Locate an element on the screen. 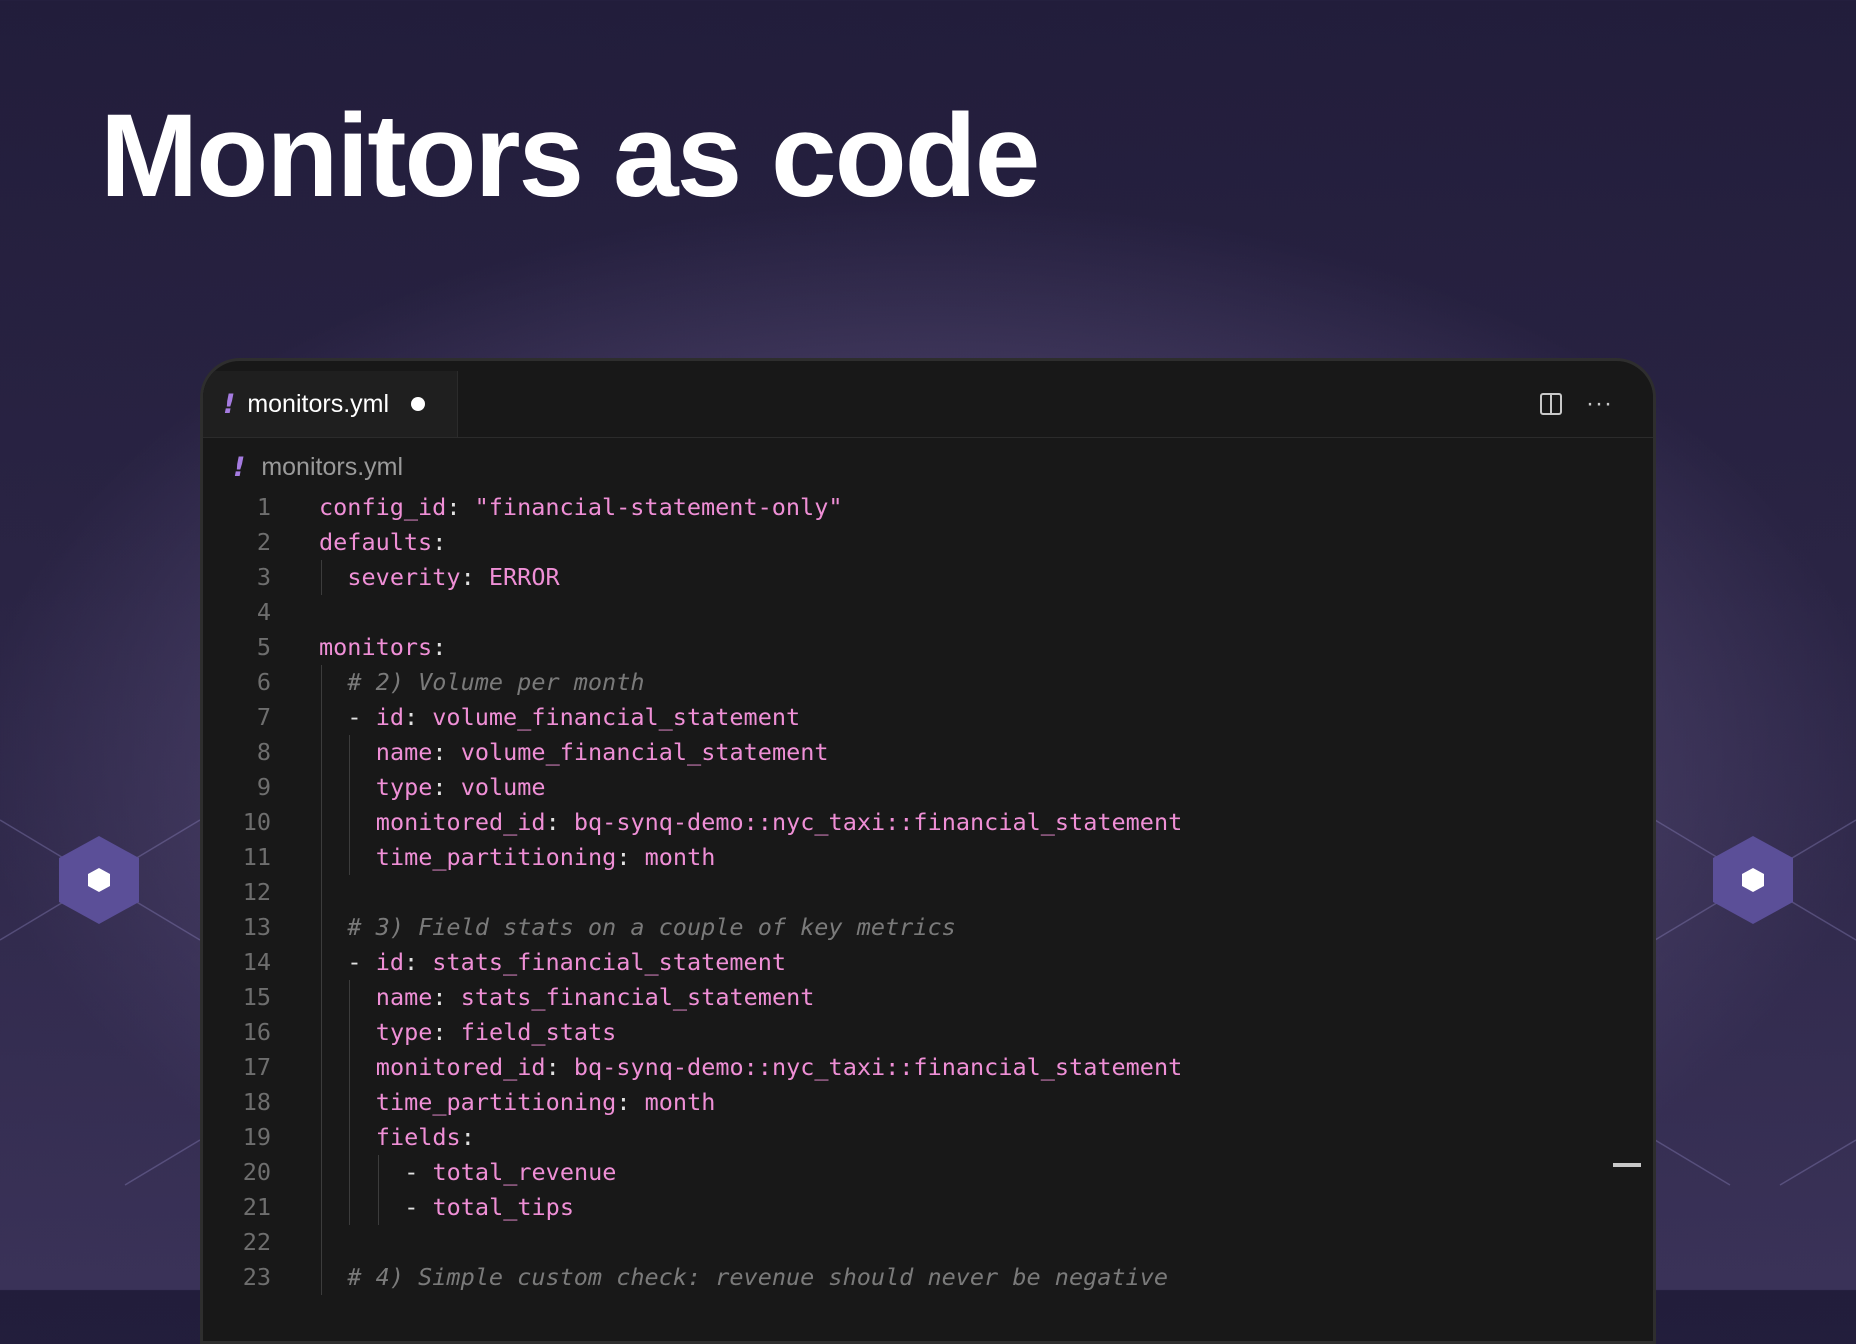  code-line: 21 - total_tips is located at coordinates (928, 1207).